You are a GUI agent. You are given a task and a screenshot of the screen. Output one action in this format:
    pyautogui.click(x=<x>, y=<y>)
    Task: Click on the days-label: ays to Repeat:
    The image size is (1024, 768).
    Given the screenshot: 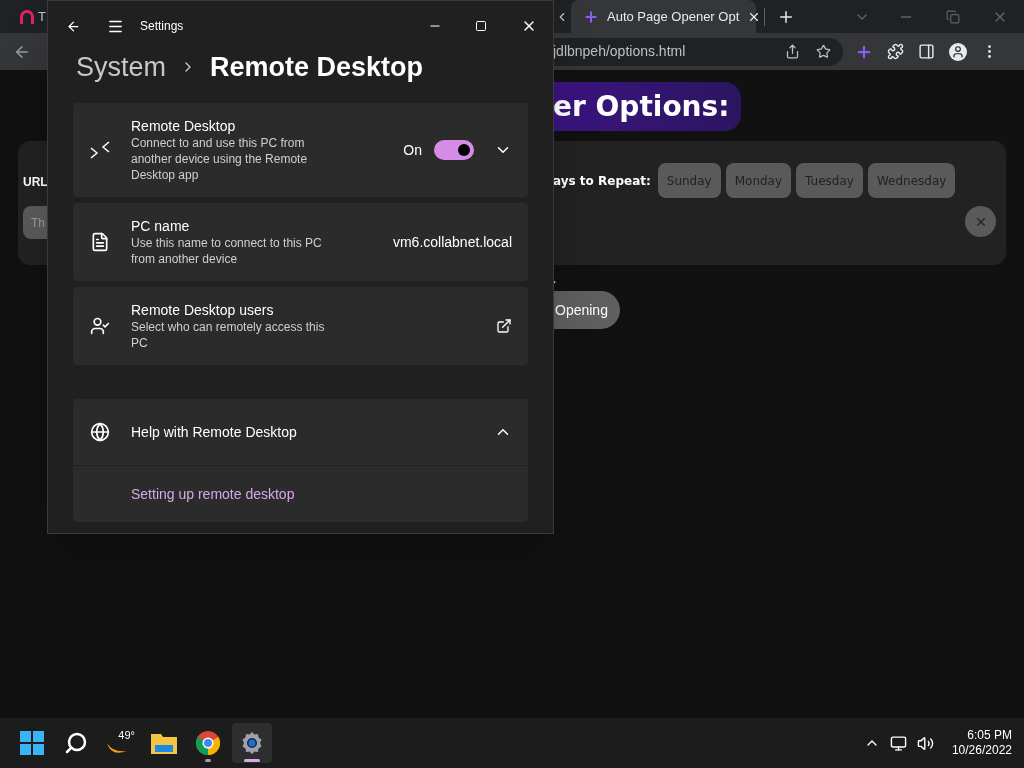 What is the action you would take?
    pyautogui.click(x=602, y=181)
    